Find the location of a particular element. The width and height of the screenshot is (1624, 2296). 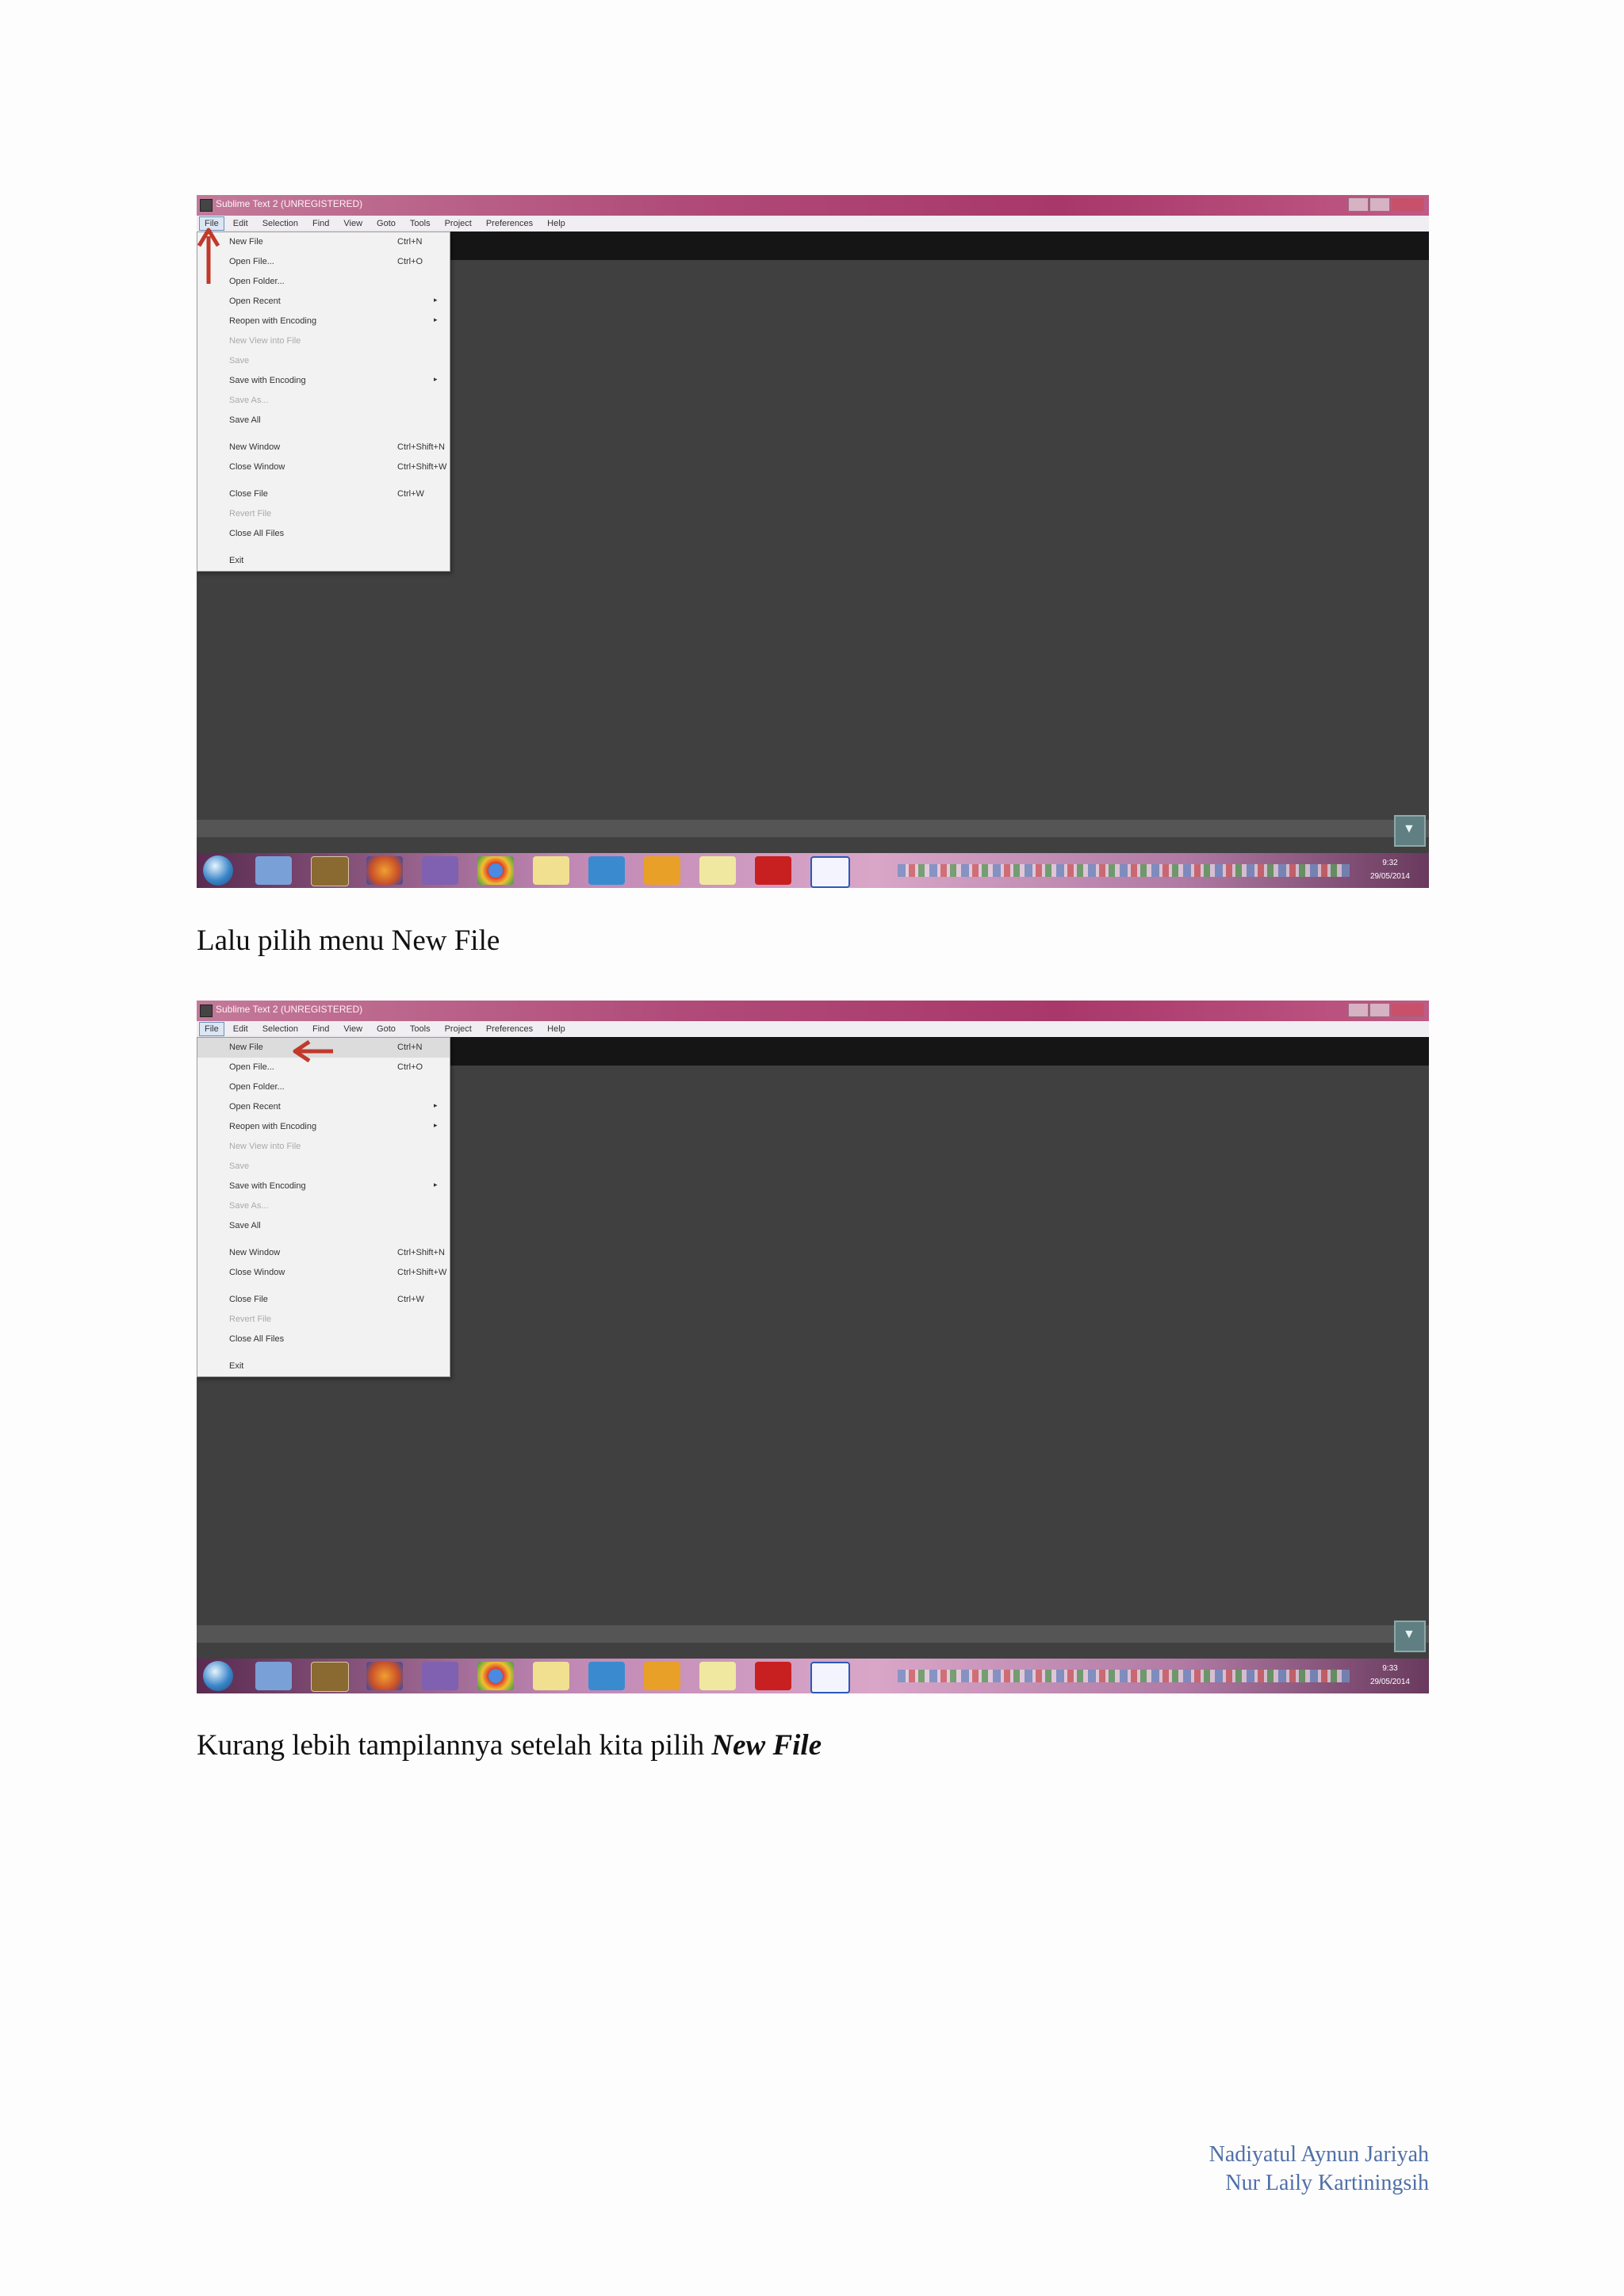

menu-find: Find is located at coordinates (321, 223).